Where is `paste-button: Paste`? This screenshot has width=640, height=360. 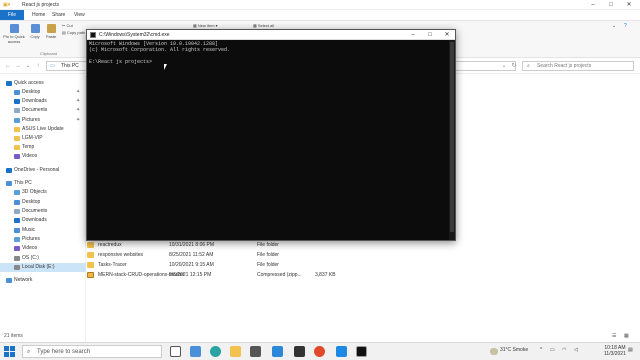 paste-button: Paste is located at coordinates (51, 31).